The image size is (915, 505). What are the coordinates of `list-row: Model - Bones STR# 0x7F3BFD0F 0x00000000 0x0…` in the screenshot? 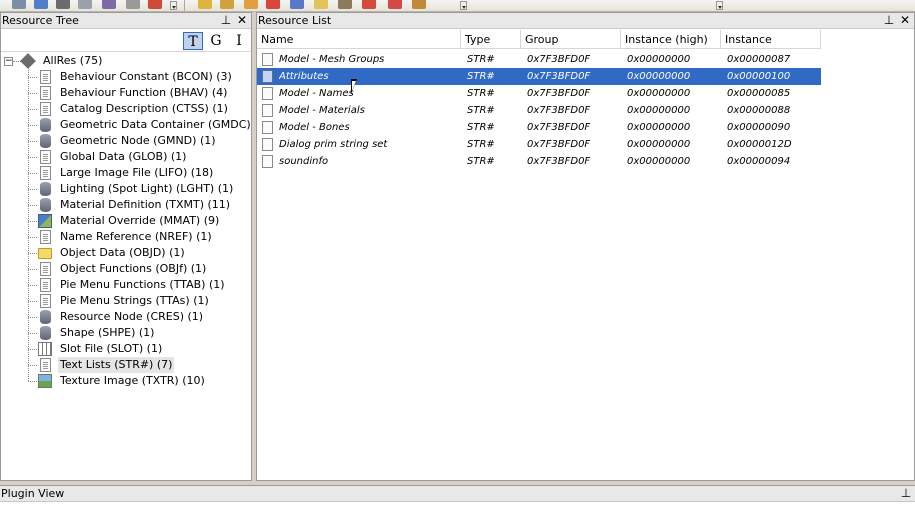 It's located at (539, 127).